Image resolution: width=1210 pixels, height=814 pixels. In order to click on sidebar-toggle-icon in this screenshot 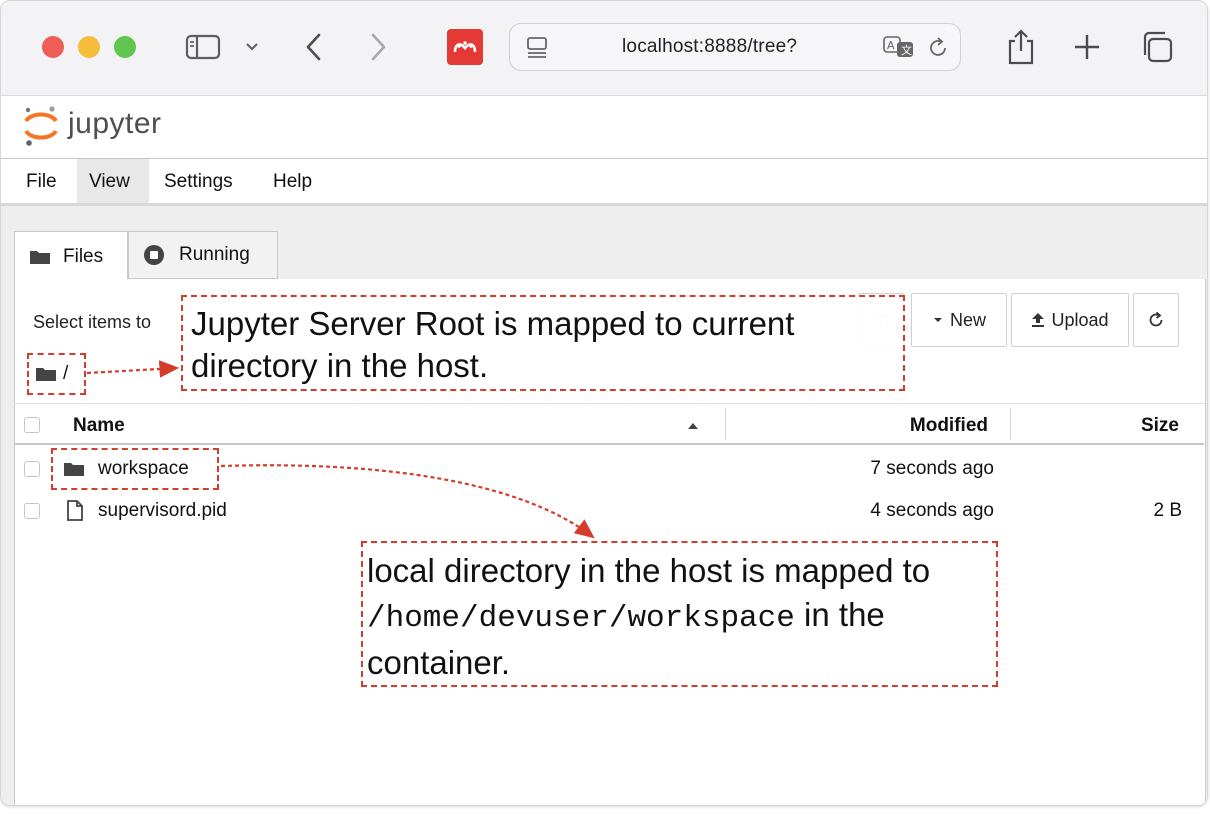, I will do `click(203, 47)`.